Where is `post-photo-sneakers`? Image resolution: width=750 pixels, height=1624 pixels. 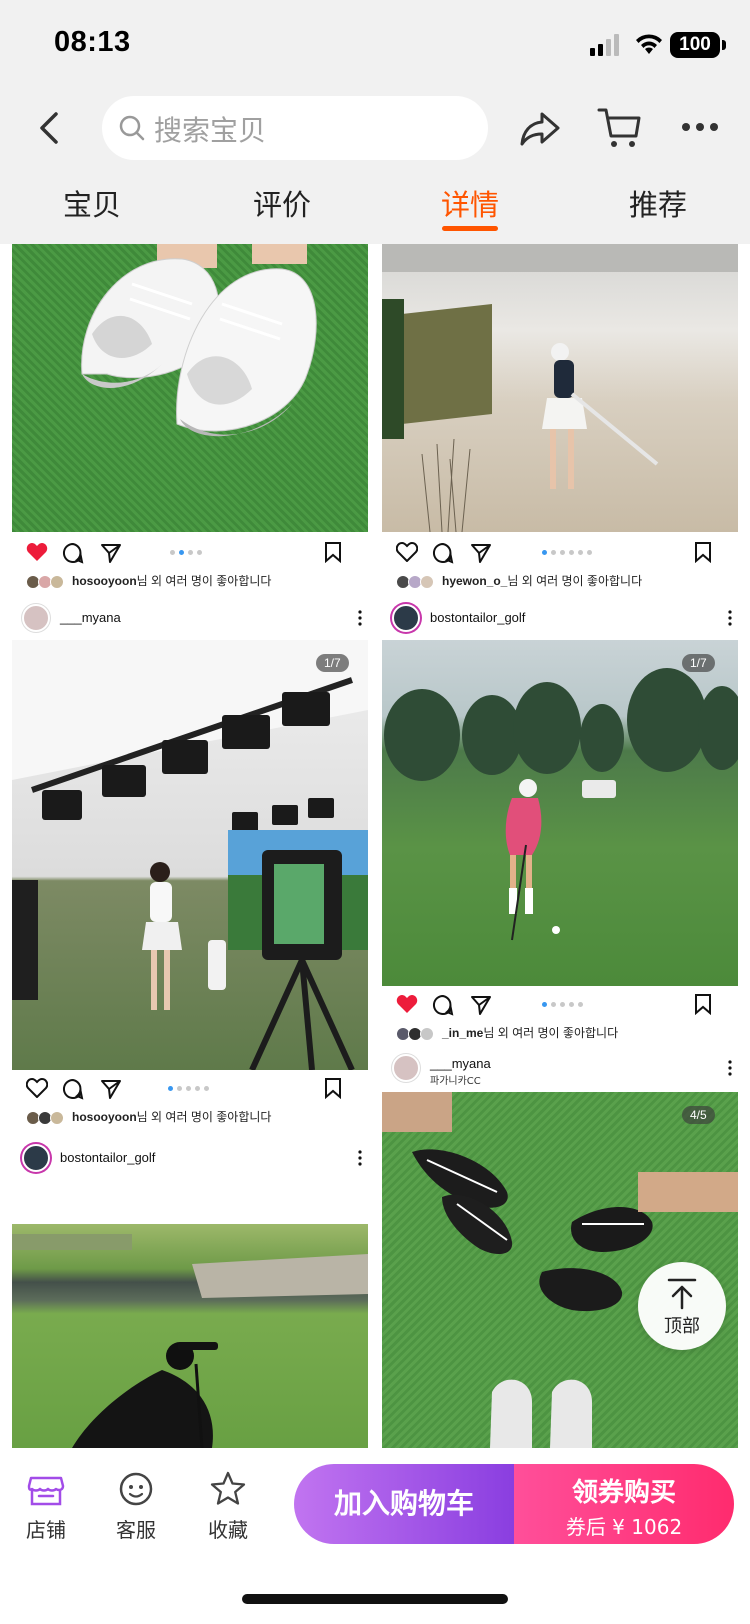
post-photo-sneakers is located at coordinates (190, 388).